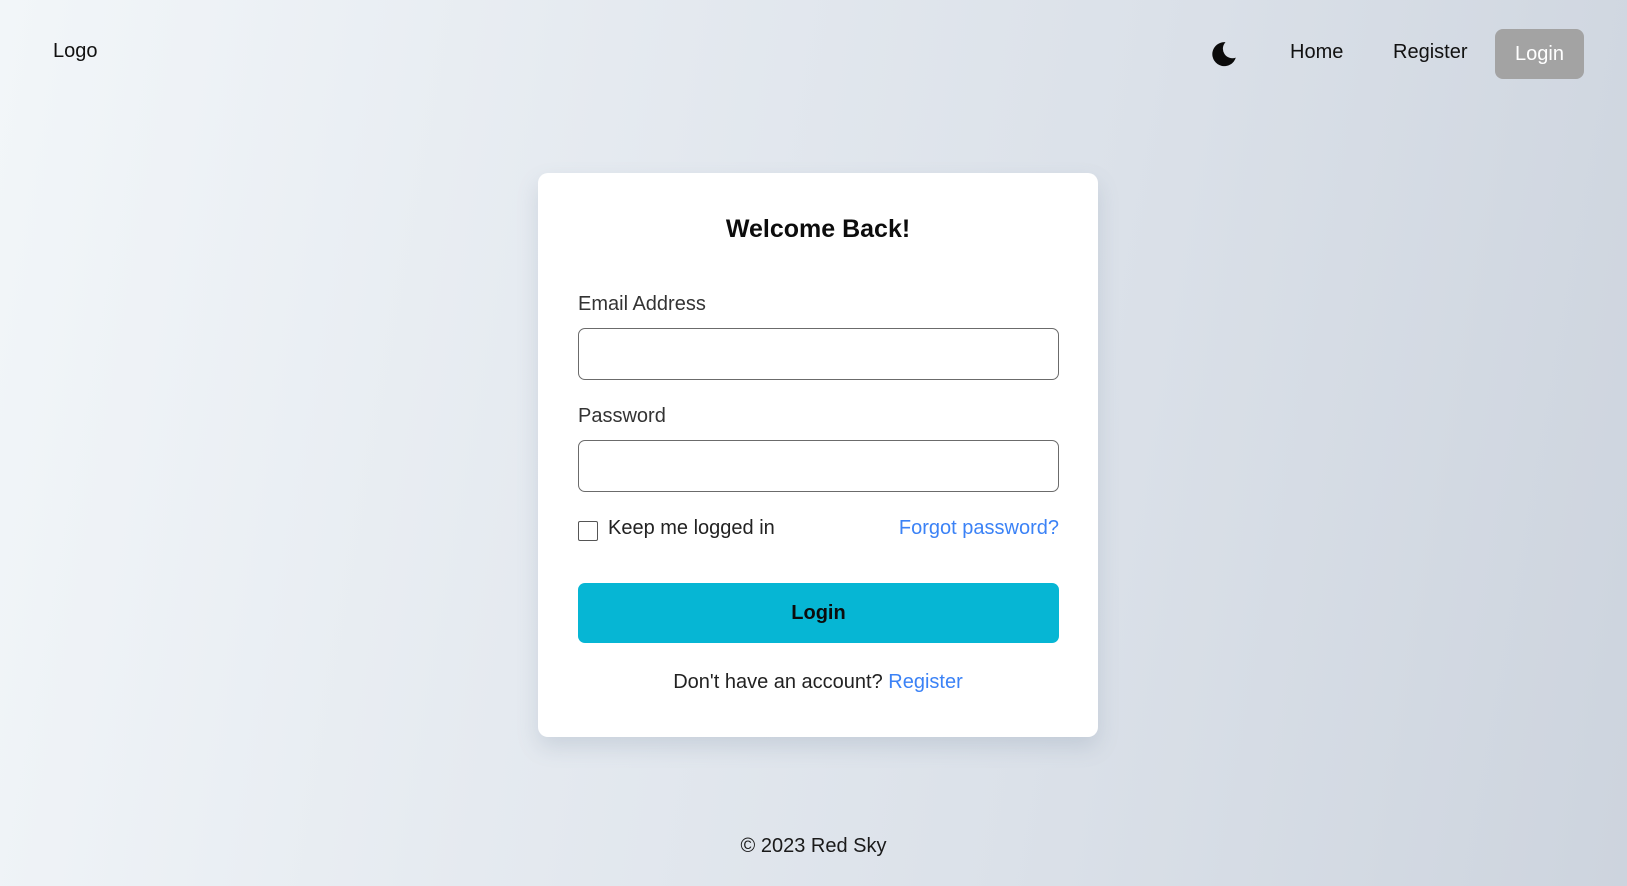 The height and width of the screenshot is (886, 1627). I want to click on nav-home-link: Home, so click(1316, 52).